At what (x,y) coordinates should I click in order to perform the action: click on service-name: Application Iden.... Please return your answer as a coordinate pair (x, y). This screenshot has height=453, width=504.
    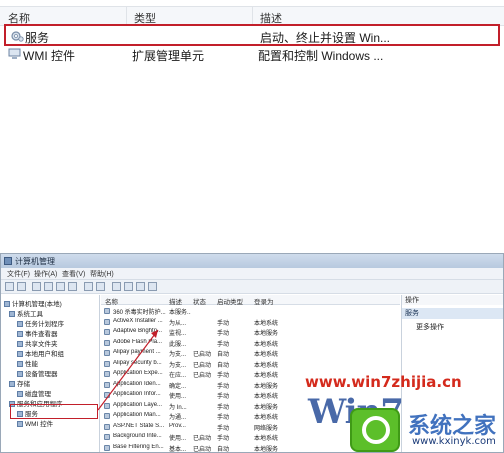
    Looking at the image, I should click on (137, 383).